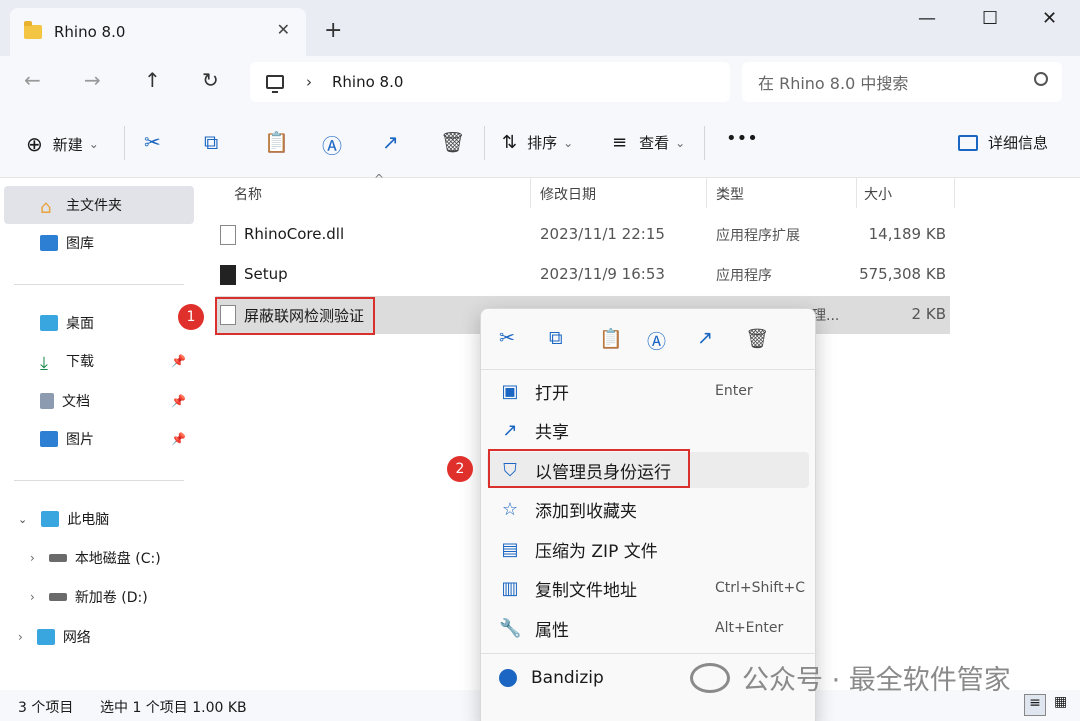 The height and width of the screenshot is (721, 1080). What do you see at coordinates (99, 205) in the screenshot?
I see `sidebar-item-home: ⌂ 主文件夹` at bounding box center [99, 205].